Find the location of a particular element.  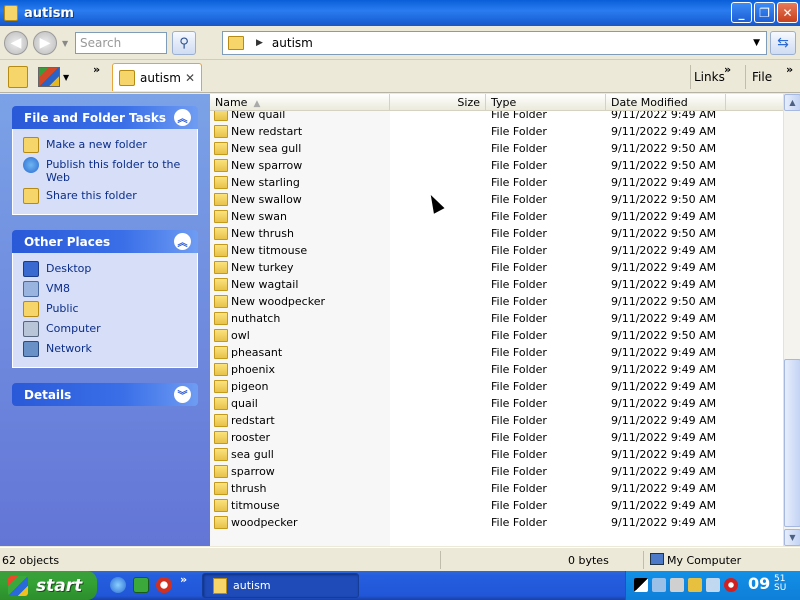

column-header-size: Size is located at coordinates (438, 102).